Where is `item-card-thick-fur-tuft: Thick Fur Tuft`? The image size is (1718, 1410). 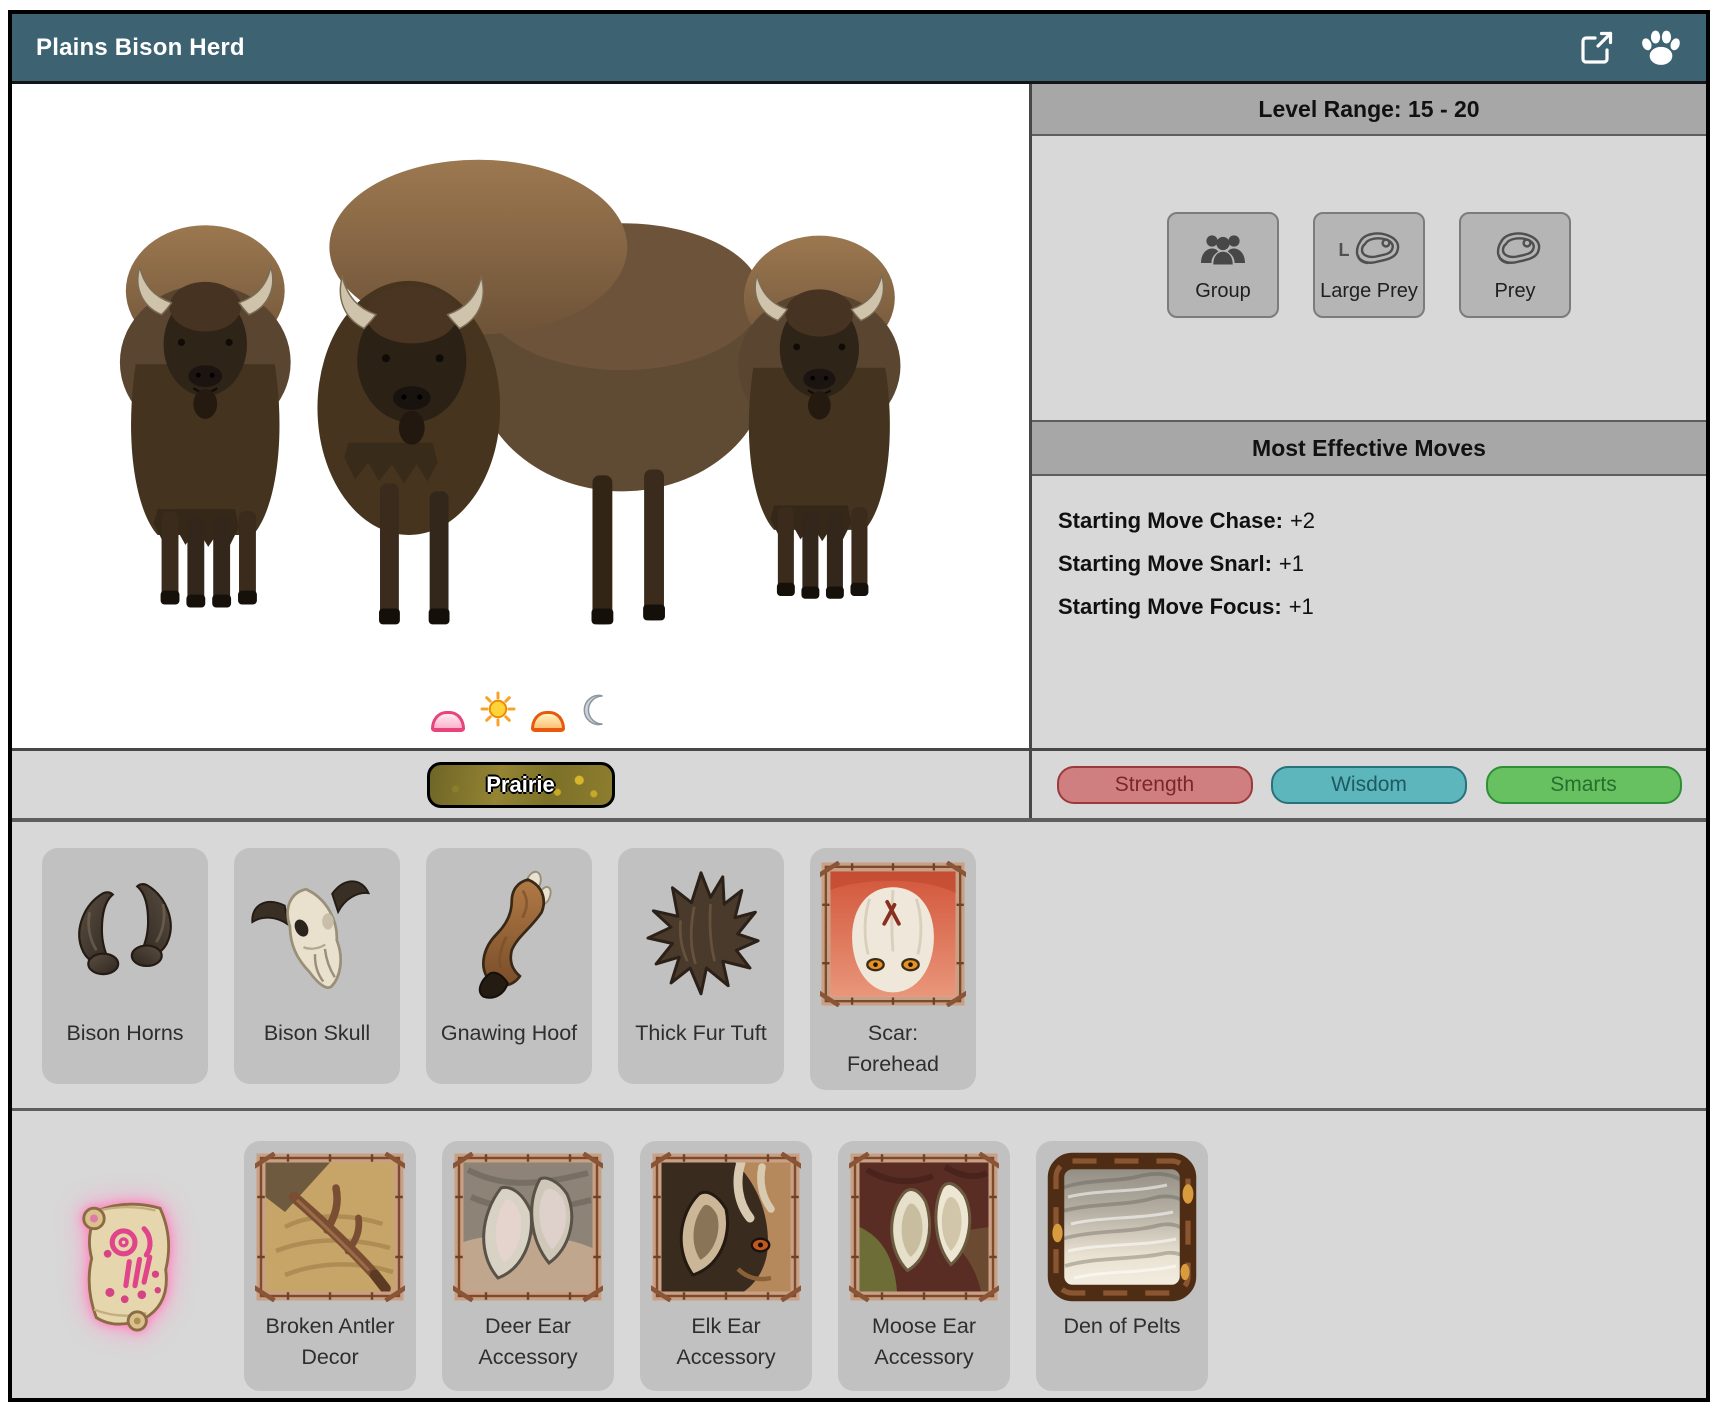
item-card-thick-fur-tuft: Thick Fur Tuft is located at coordinates (701, 966).